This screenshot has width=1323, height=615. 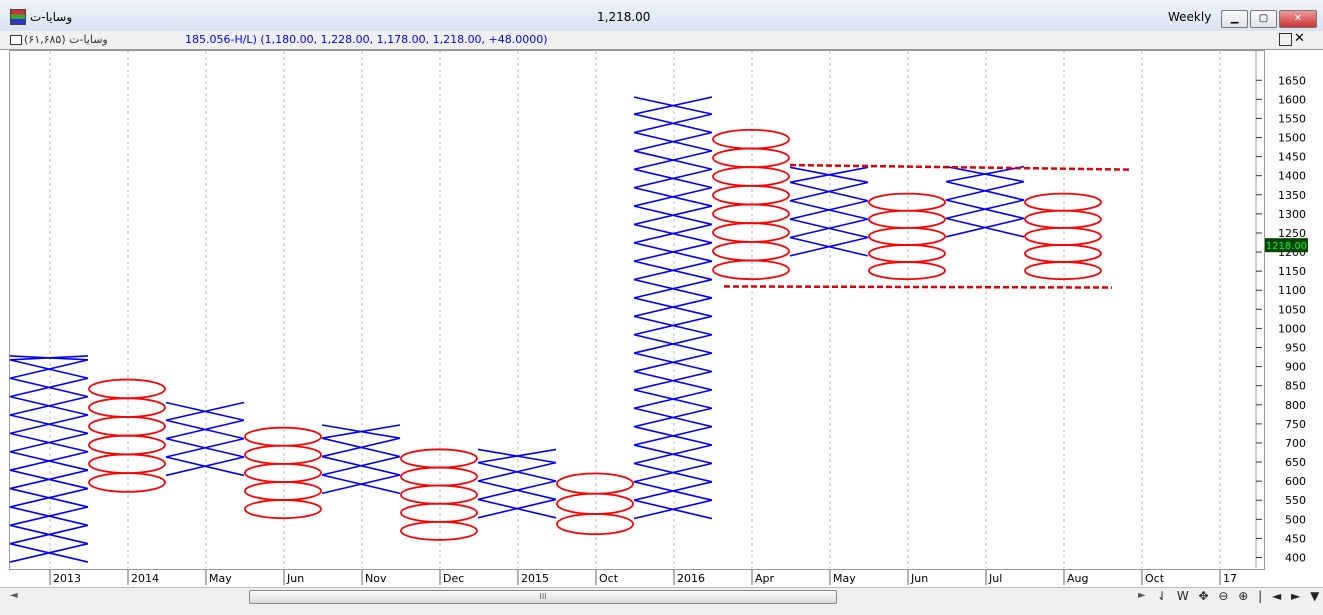 I want to click on price-tick-label: 950, so click(x=1295, y=348).